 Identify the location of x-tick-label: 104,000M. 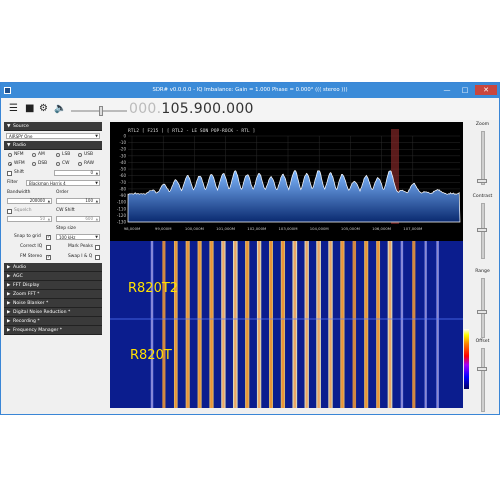
(319, 228).